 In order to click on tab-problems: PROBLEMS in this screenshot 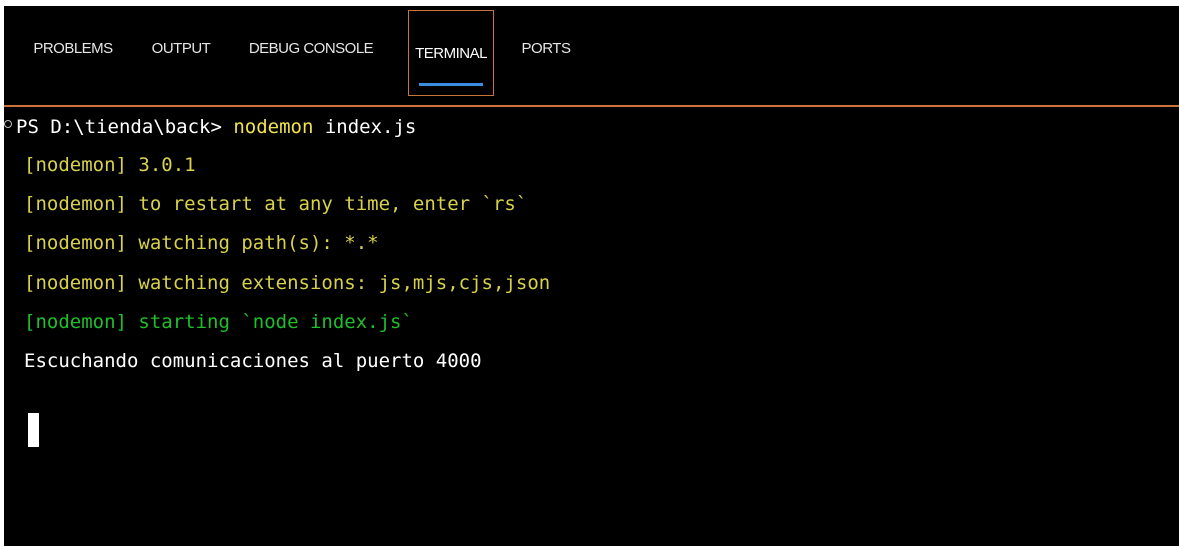, I will do `click(73, 48)`.